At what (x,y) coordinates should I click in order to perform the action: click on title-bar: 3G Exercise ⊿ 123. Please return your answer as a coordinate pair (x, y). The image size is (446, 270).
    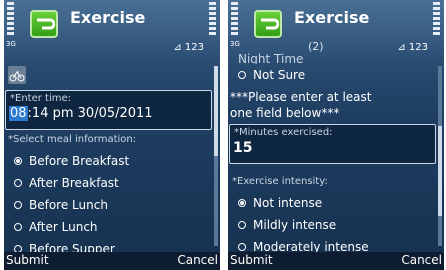
    Looking at the image, I should click on (112, 31).